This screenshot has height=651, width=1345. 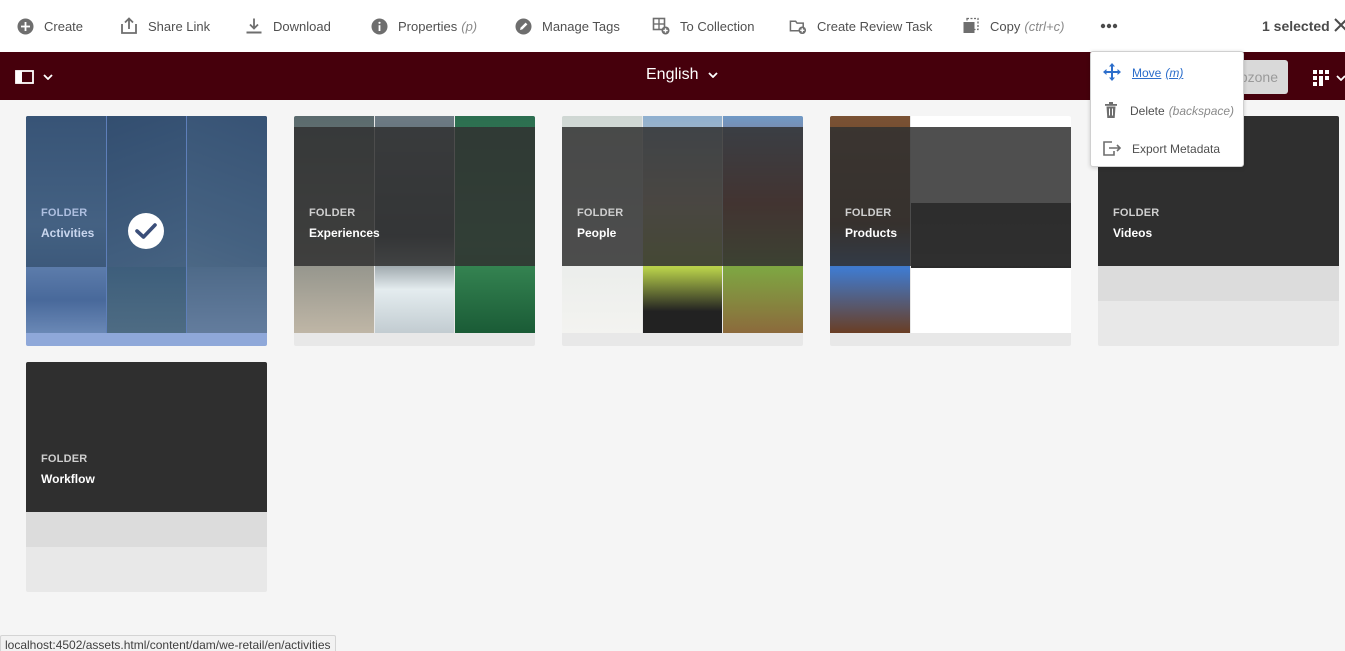 What do you see at coordinates (523, 26) in the screenshot?
I see `pencil-circle-icon` at bounding box center [523, 26].